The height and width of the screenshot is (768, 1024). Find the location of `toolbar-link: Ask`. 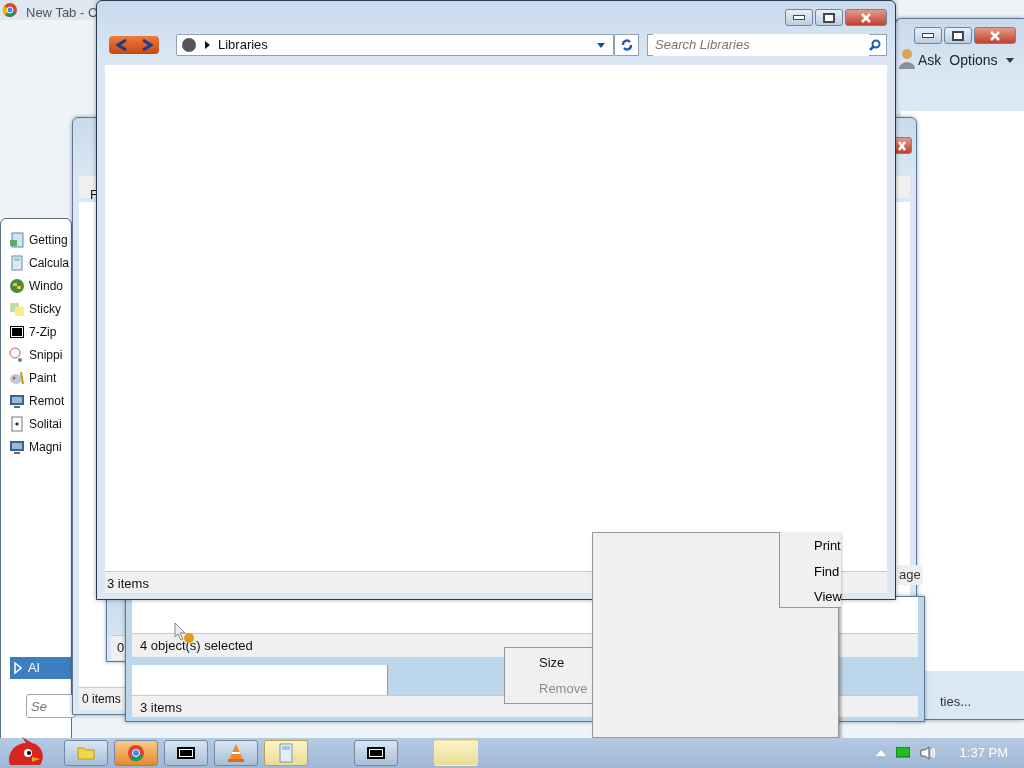

toolbar-link: Ask is located at coordinates (930, 60).